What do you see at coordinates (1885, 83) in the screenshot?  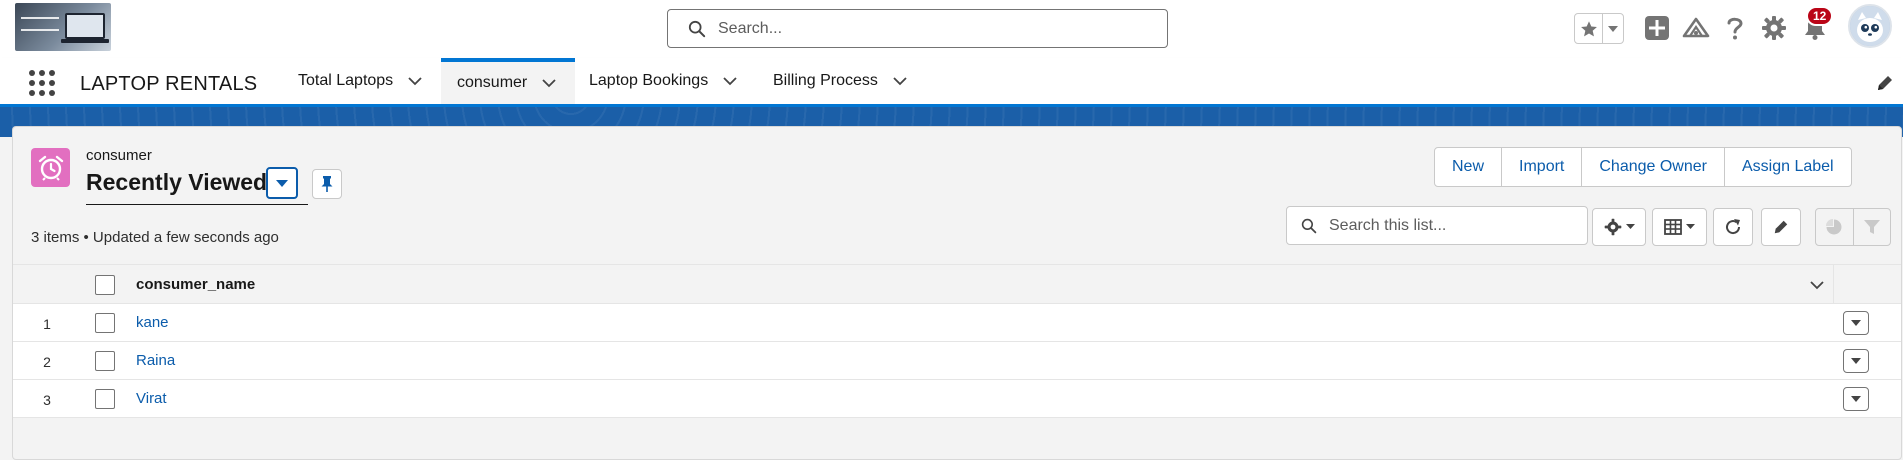 I see `edit-nav-pencil-icon` at bounding box center [1885, 83].